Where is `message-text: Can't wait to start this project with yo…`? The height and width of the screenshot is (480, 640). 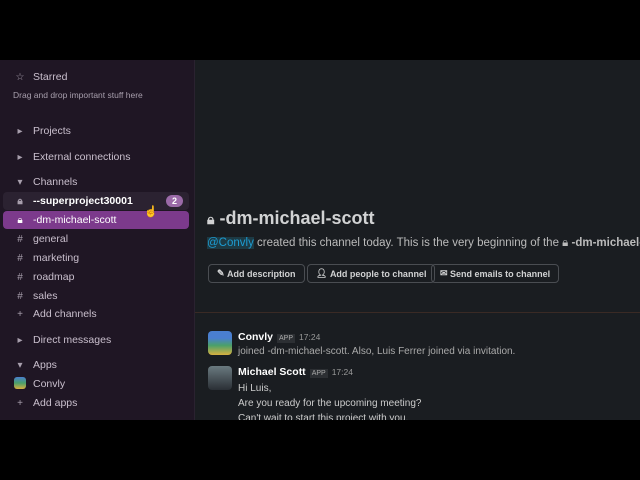
message-text: Can't wait to start this project with yo… is located at coordinates (323, 416).